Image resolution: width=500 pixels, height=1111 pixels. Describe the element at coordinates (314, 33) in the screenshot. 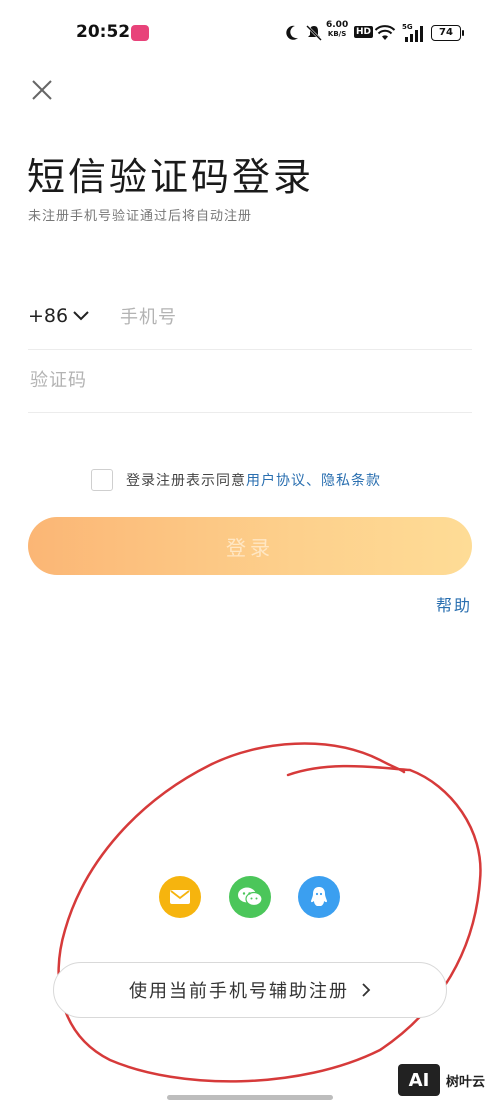

I see `mute-bell-icon` at that location.